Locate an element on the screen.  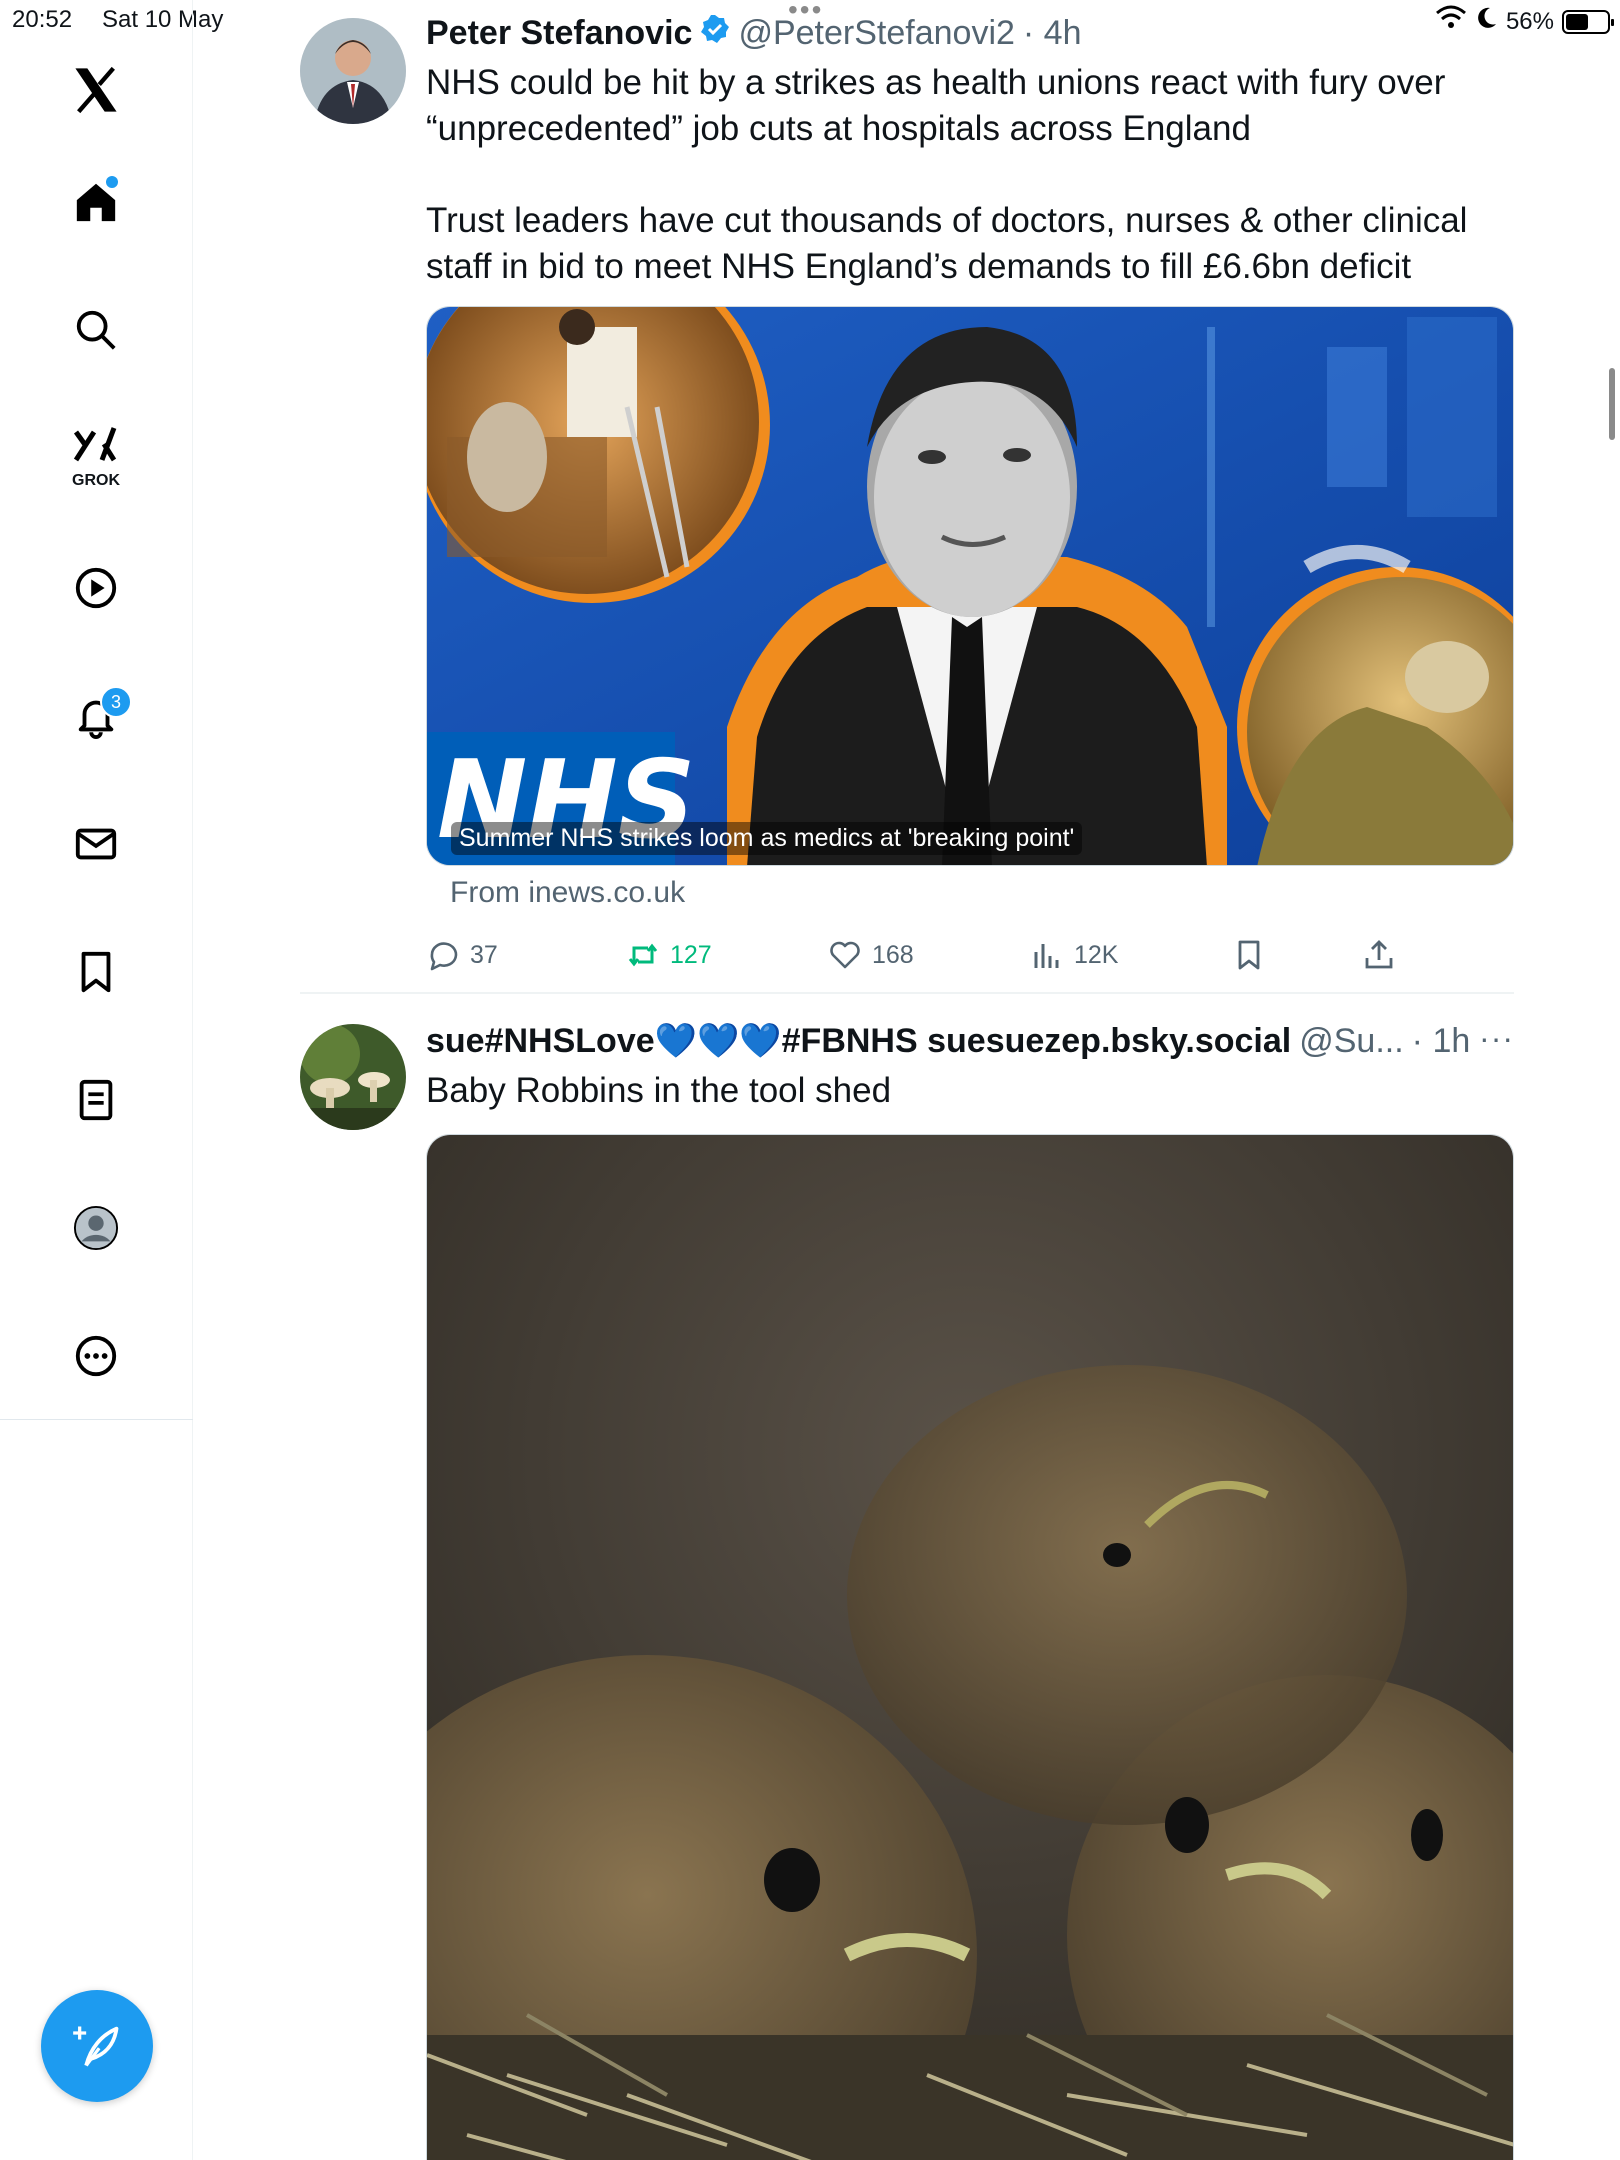
notifications-icon: 3 is located at coordinates (99, 716).